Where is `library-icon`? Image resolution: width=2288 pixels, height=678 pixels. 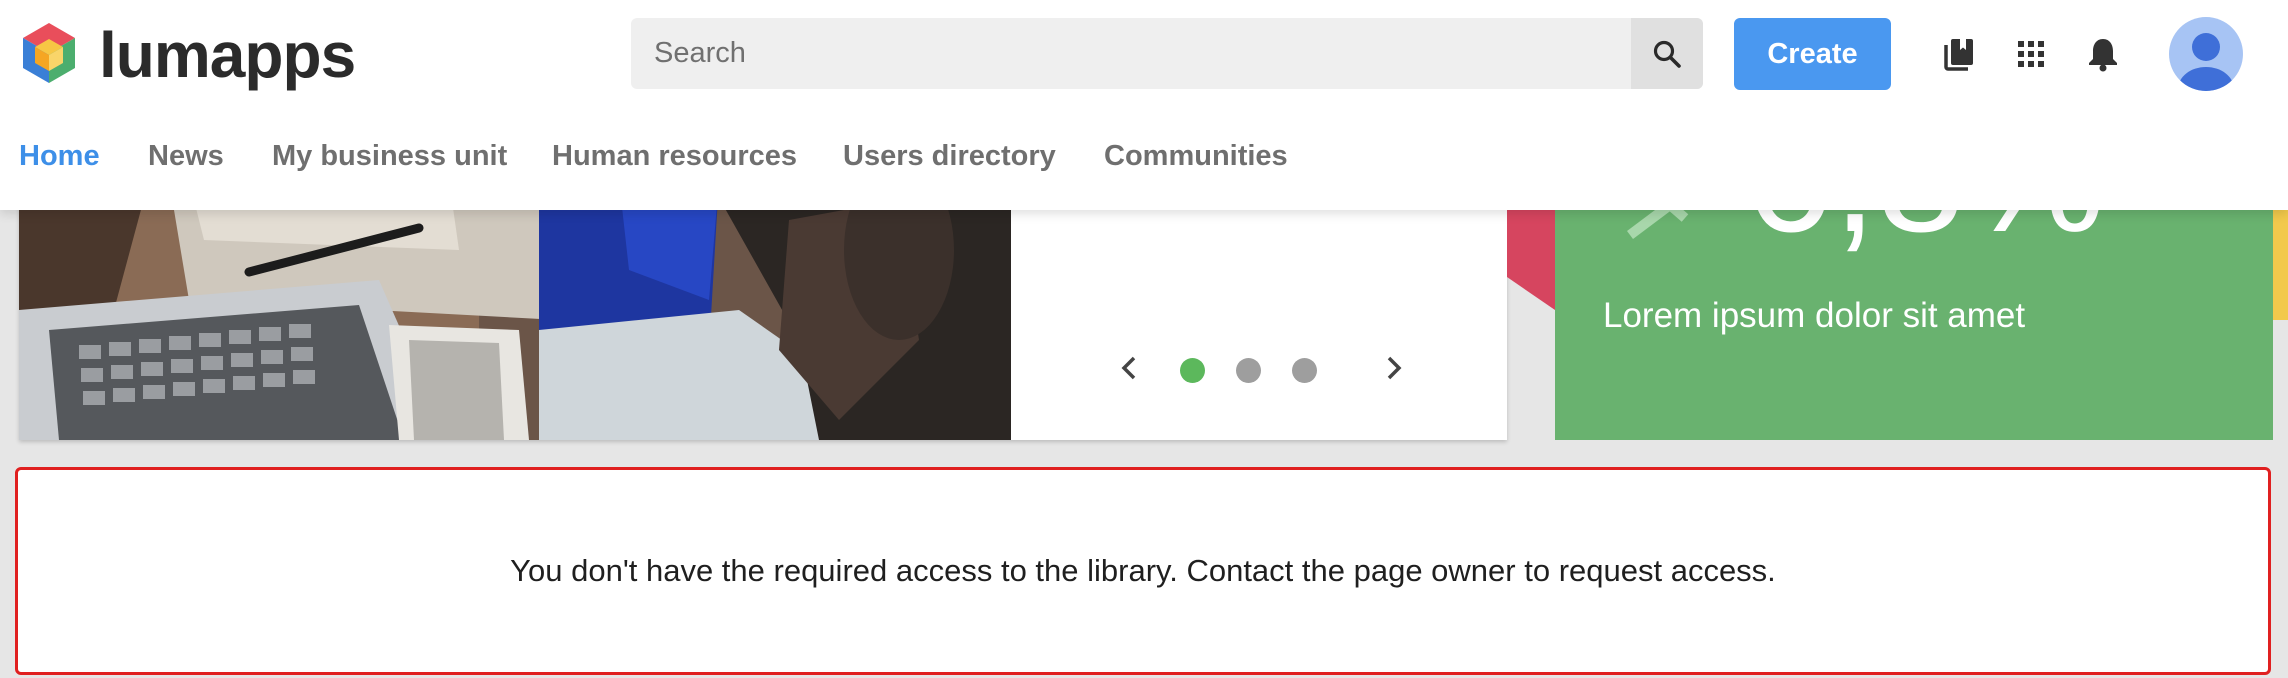 library-icon is located at coordinates (1958, 55).